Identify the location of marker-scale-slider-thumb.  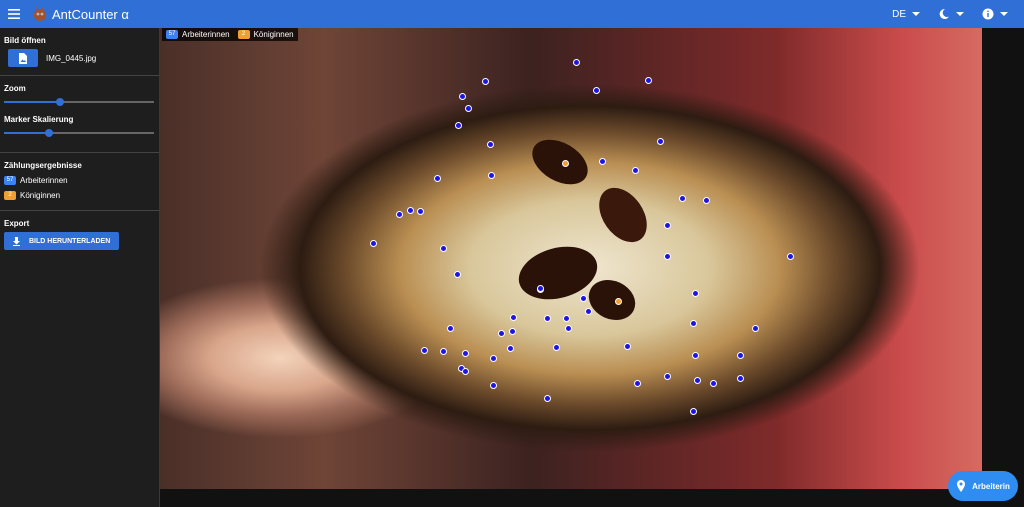
(49, 133).